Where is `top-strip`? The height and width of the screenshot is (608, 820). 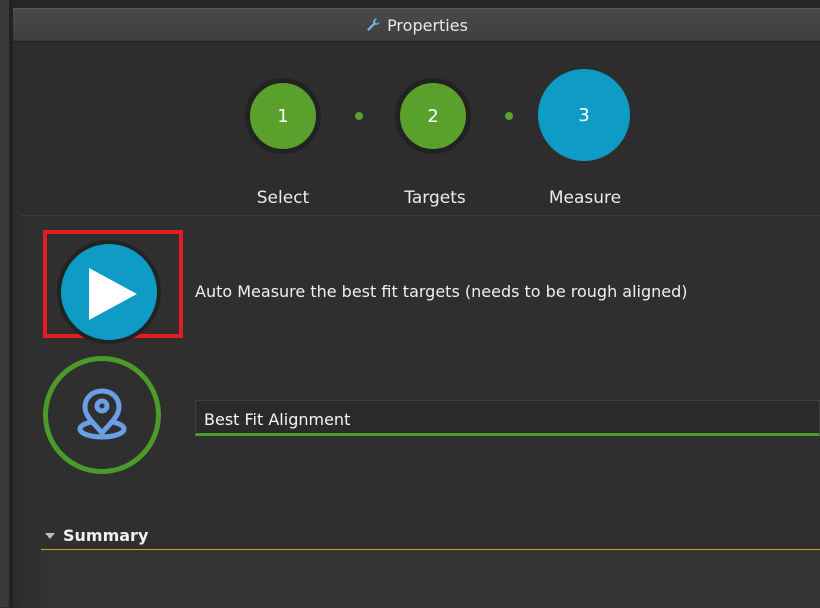
top-strip is located at coordinates (416, 4).